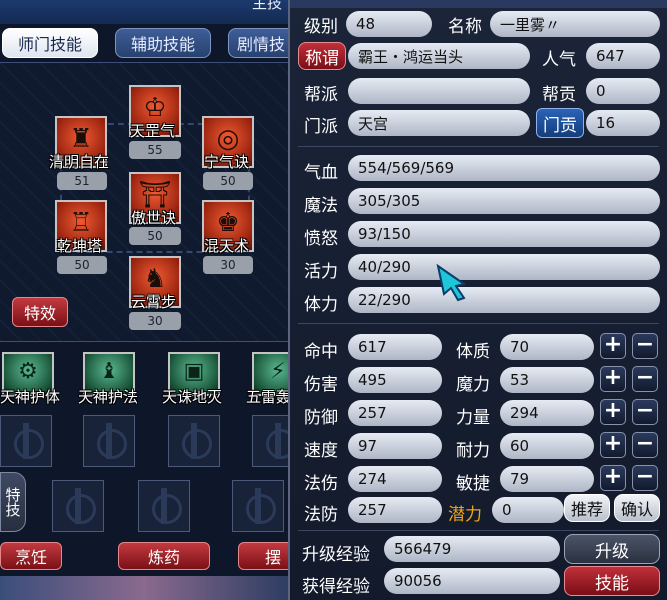  I want to click on gained-exp-label: 获得经验, so click(336, 587).